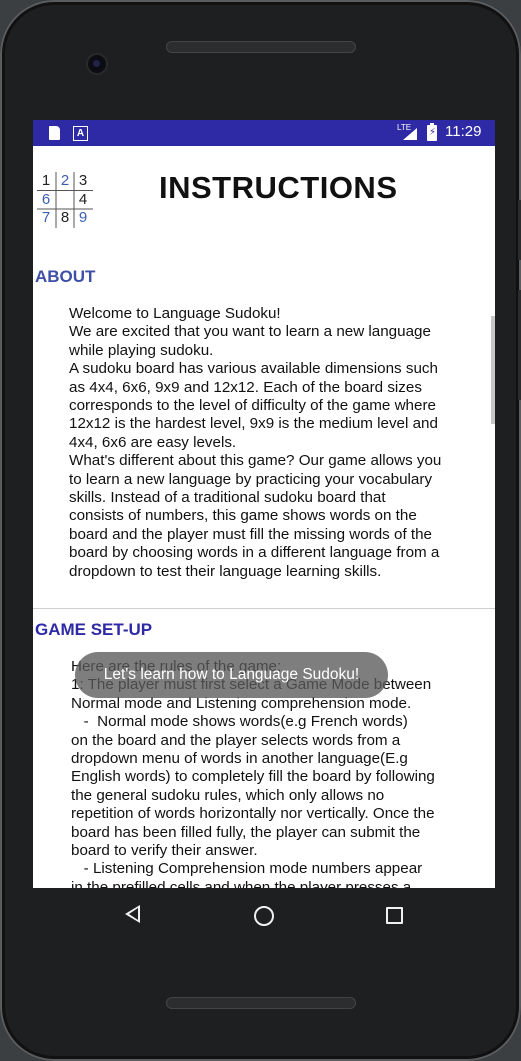 The image size is (521, 1061). What do you see at coordinates (65, 217) in the screenshot?
I see `logo-cell: 8` at bounding box center [65, 217].